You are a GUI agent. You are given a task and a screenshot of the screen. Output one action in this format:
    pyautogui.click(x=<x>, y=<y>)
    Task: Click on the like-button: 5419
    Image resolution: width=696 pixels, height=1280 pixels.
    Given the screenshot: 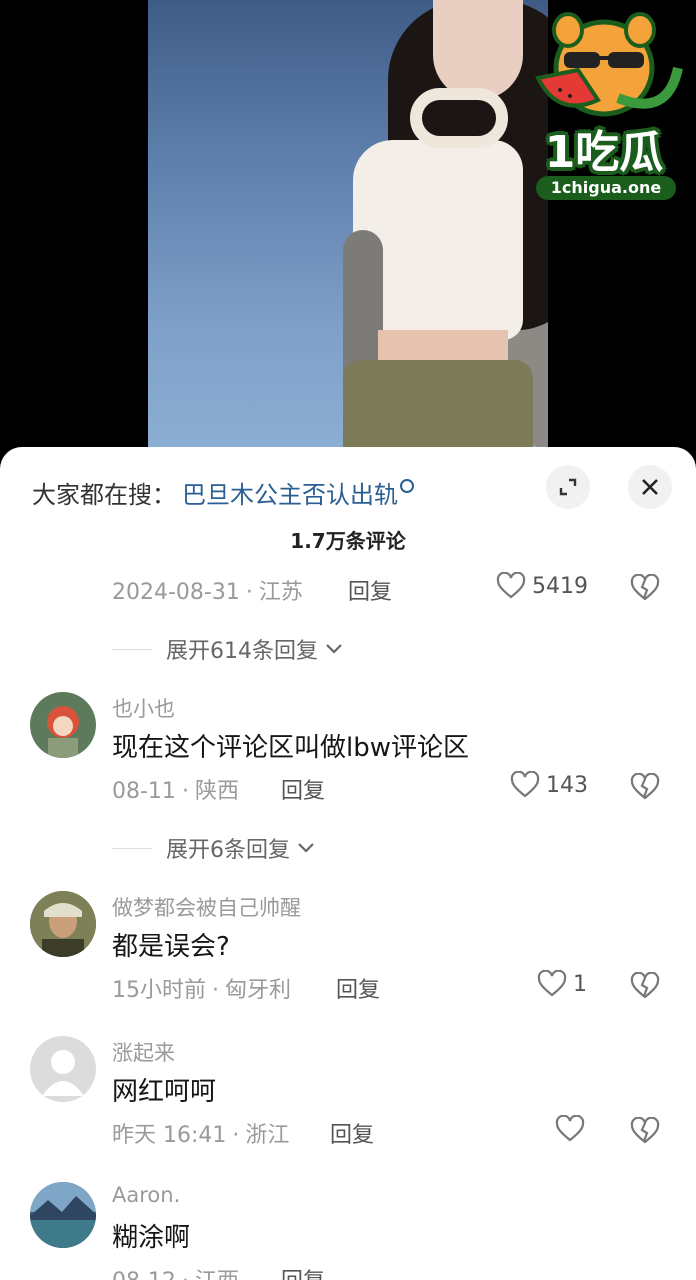 What is the action you would take?
    pyautogui.click(x=542, y=586)
    